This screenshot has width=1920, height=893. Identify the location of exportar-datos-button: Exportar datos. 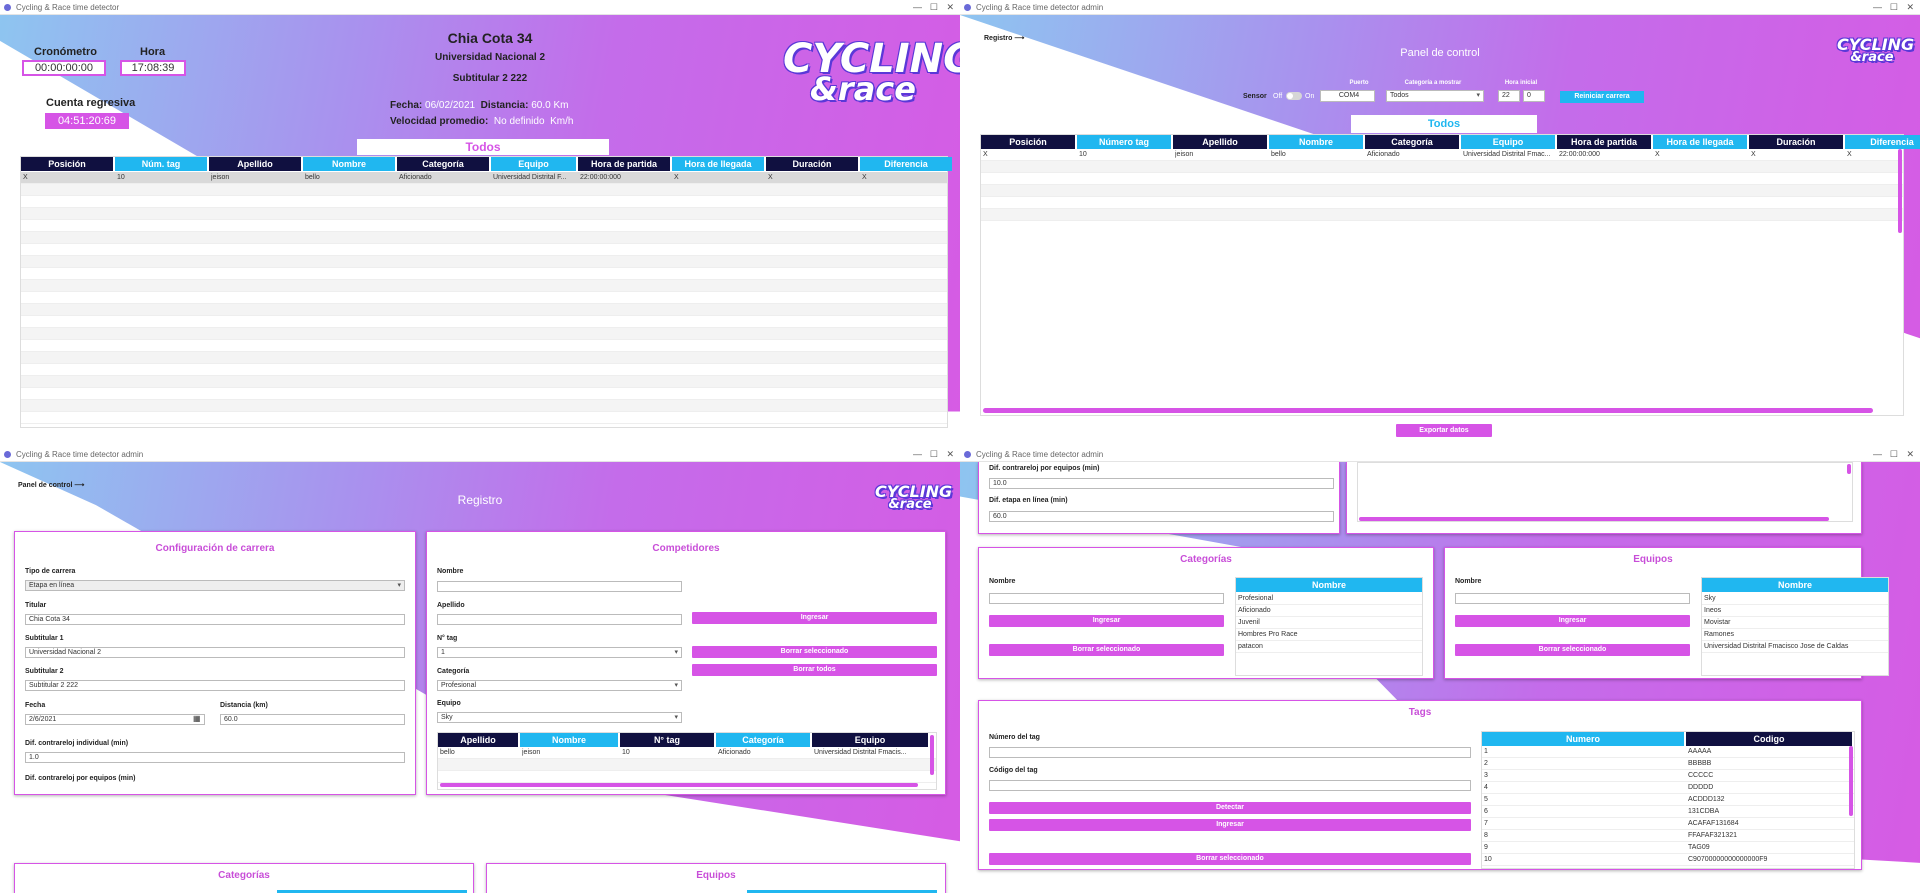
(1444, 430).